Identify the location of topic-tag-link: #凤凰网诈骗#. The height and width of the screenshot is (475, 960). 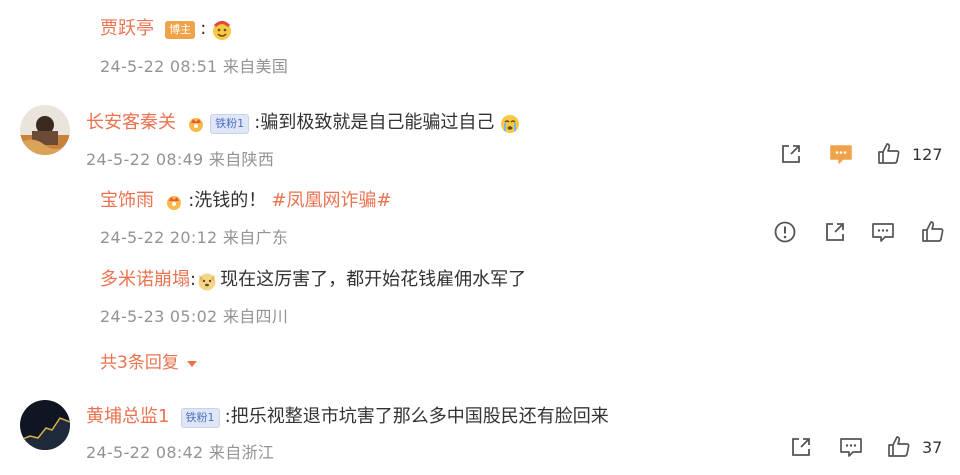
(331, 200).